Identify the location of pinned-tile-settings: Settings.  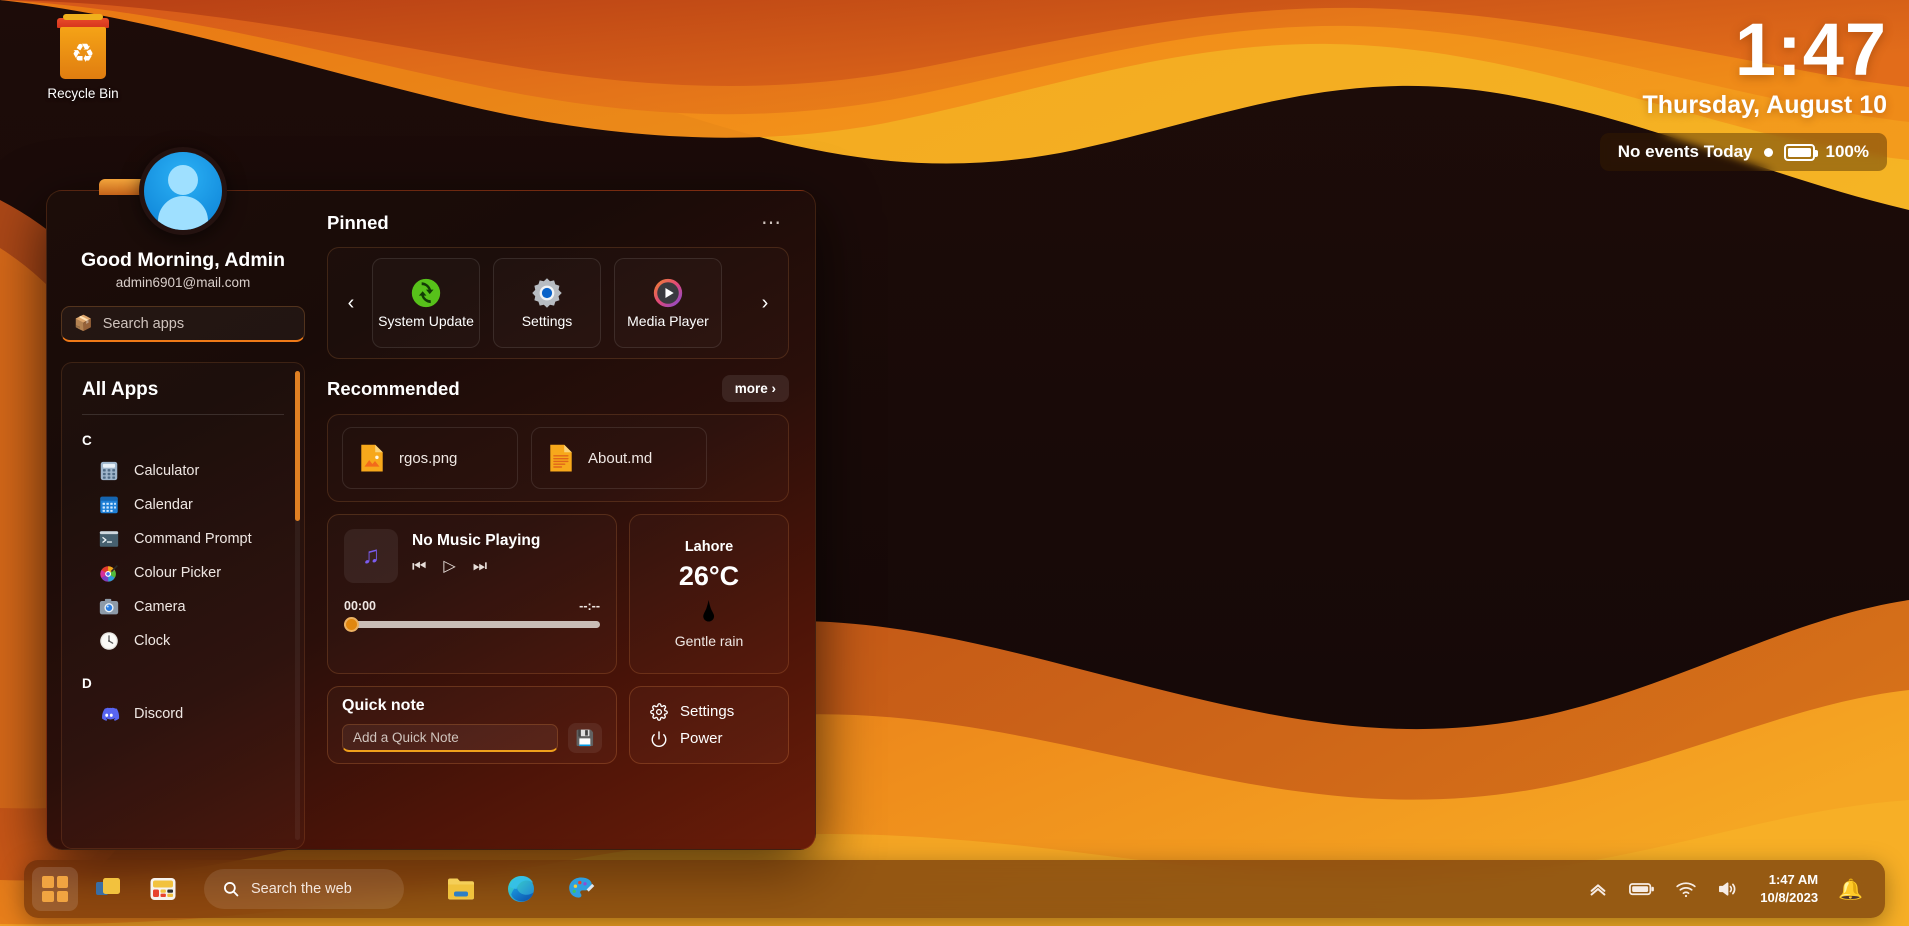
(547, 303).